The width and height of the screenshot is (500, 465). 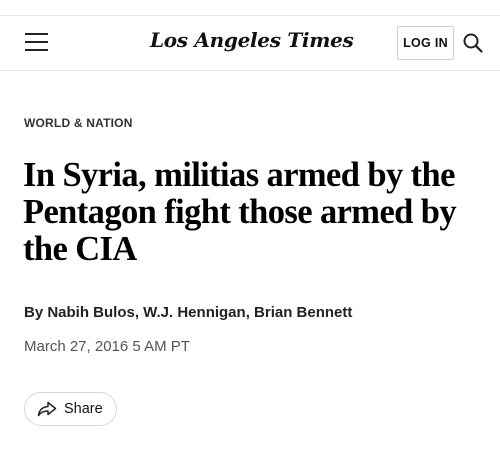 I want to click on top-navigation-bar: Los Angeles Times LOG IN, so click(x=250, y=43).